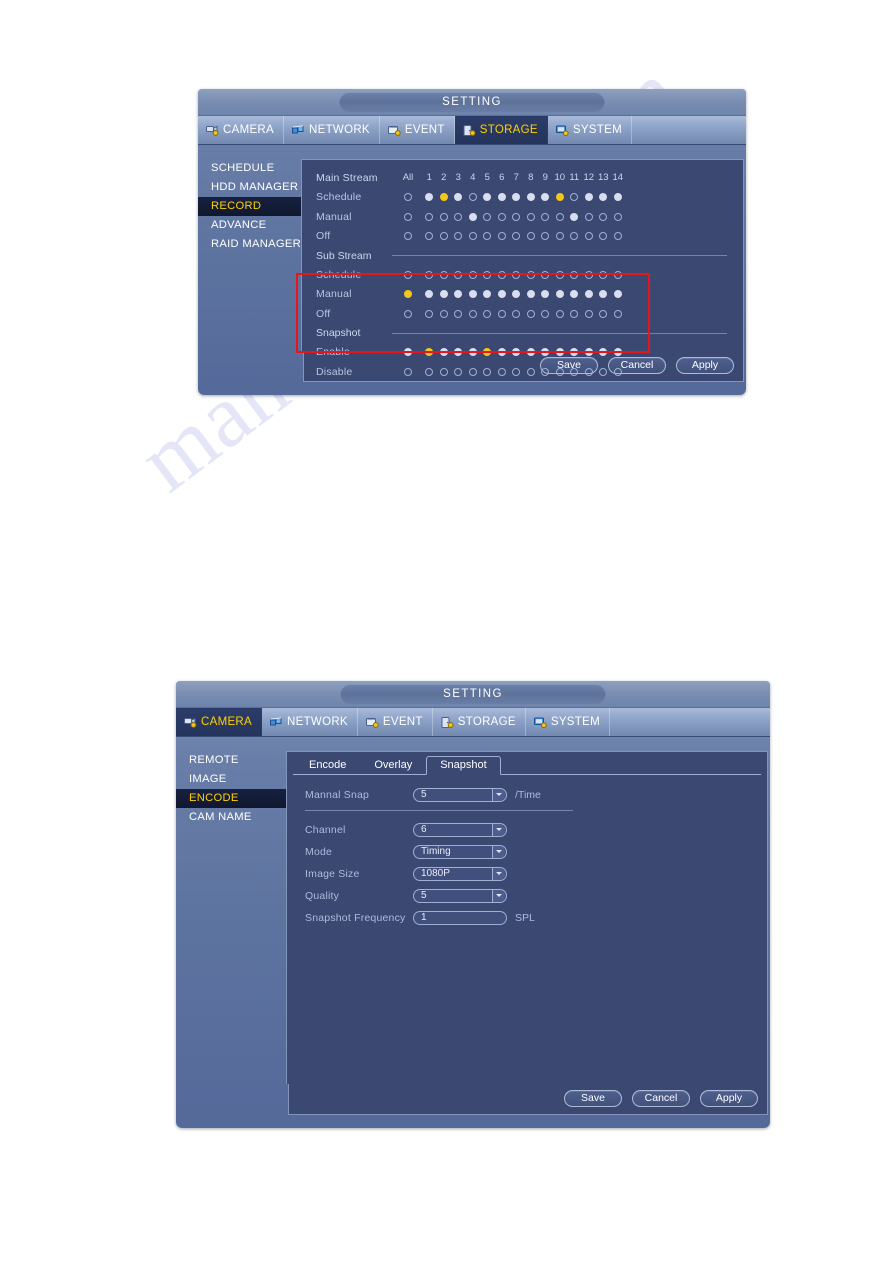 Image resolution: width=893 pixels, height=1263 pixels. Describe the element at coordinates (332, 130) in the screenshot. I see `tab-network: NETWORK` at that location.